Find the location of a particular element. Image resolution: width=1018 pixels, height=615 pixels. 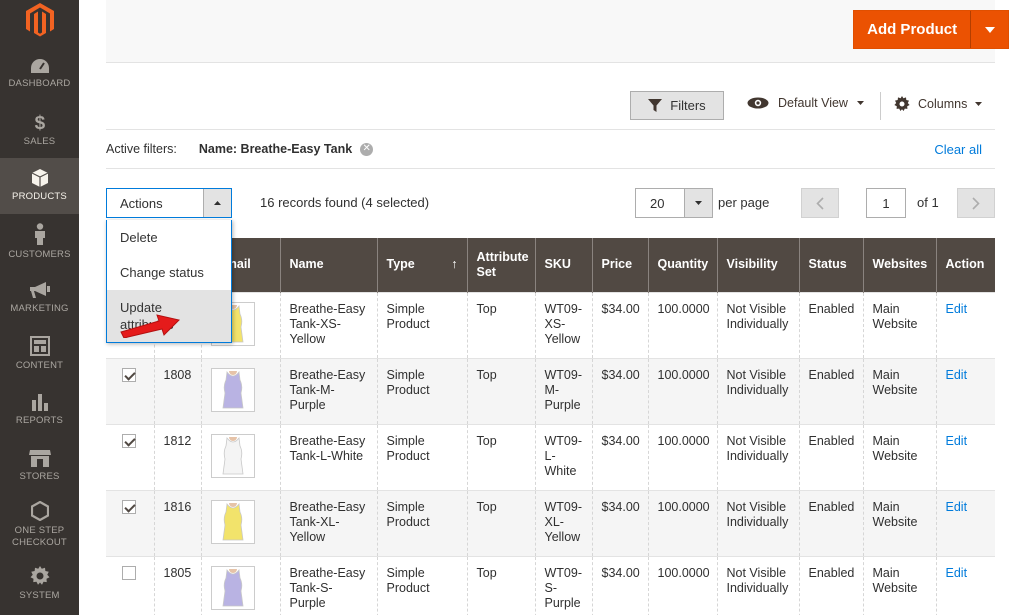

sidebar-item-marketing: MARKETING is located at coordinates (39, 298).